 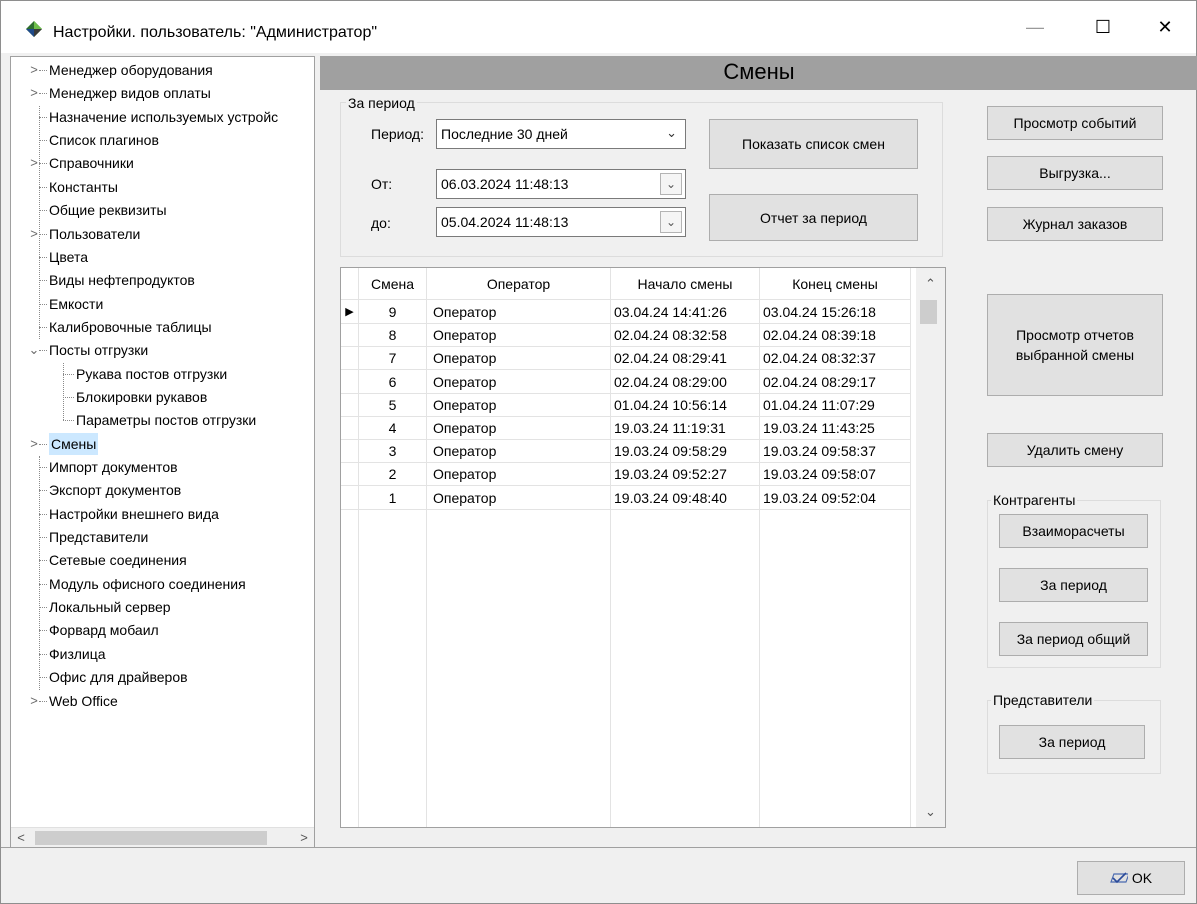 I want to click on column-header: Конец смены, so click(x=835, y=284).